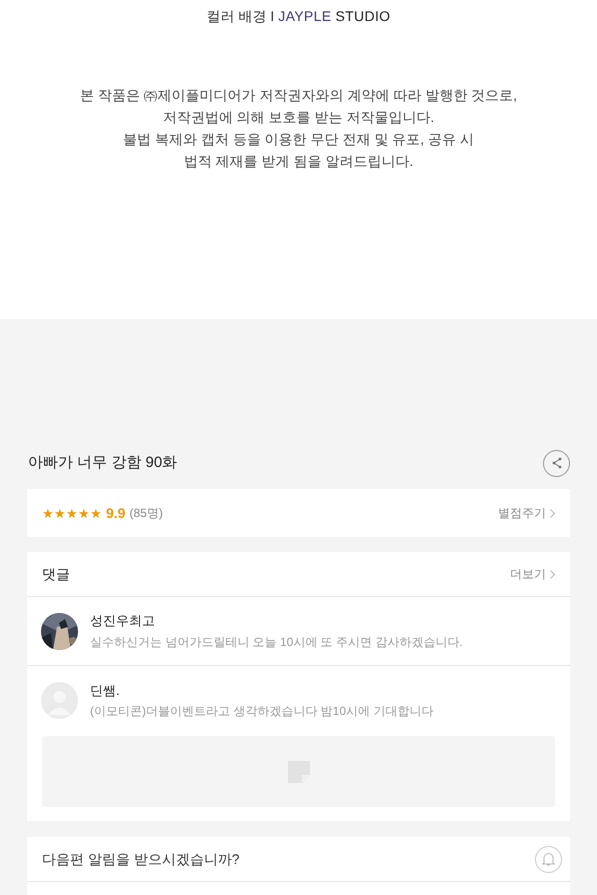 The height and width of the screenshot is (895, 597). I want to click on rate-link: 별점주기, so click(526, 513).